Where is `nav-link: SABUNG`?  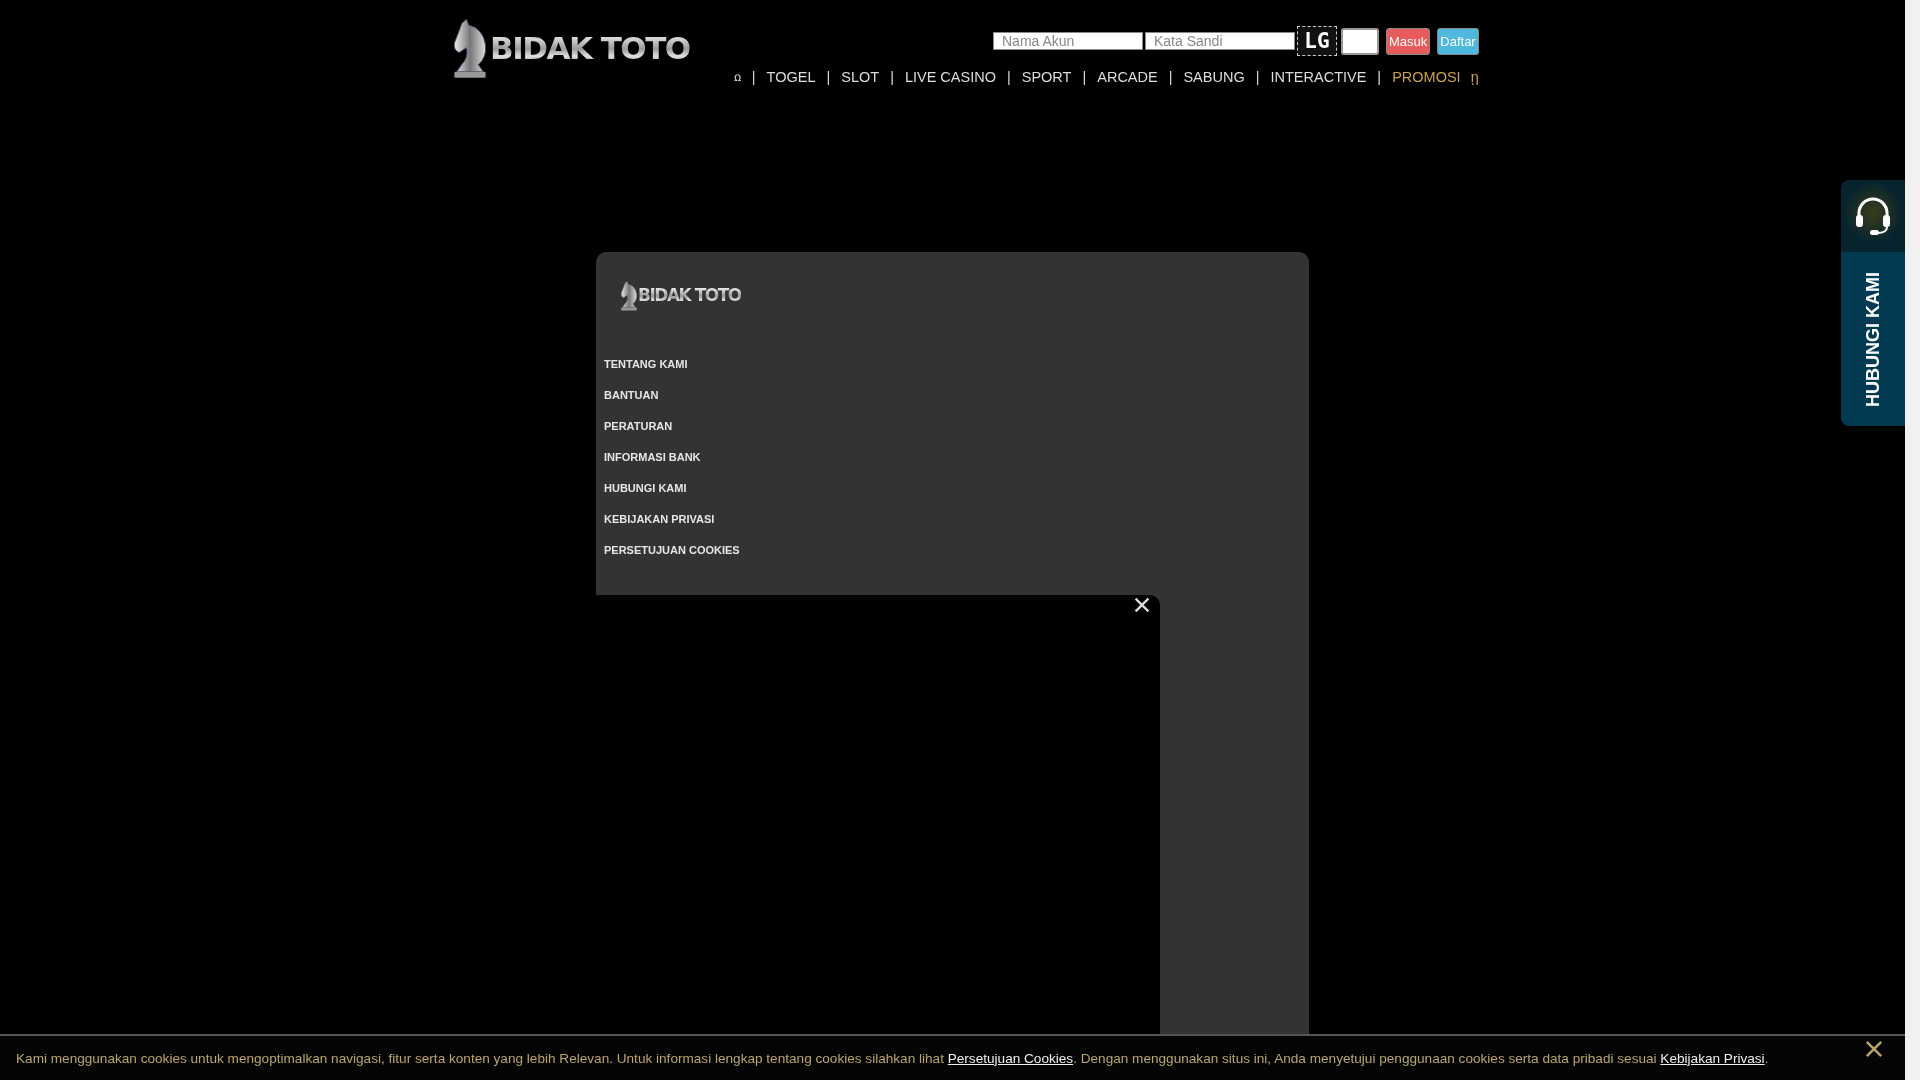
nav-link: SABUNG is located at coordinates (1214, 76).